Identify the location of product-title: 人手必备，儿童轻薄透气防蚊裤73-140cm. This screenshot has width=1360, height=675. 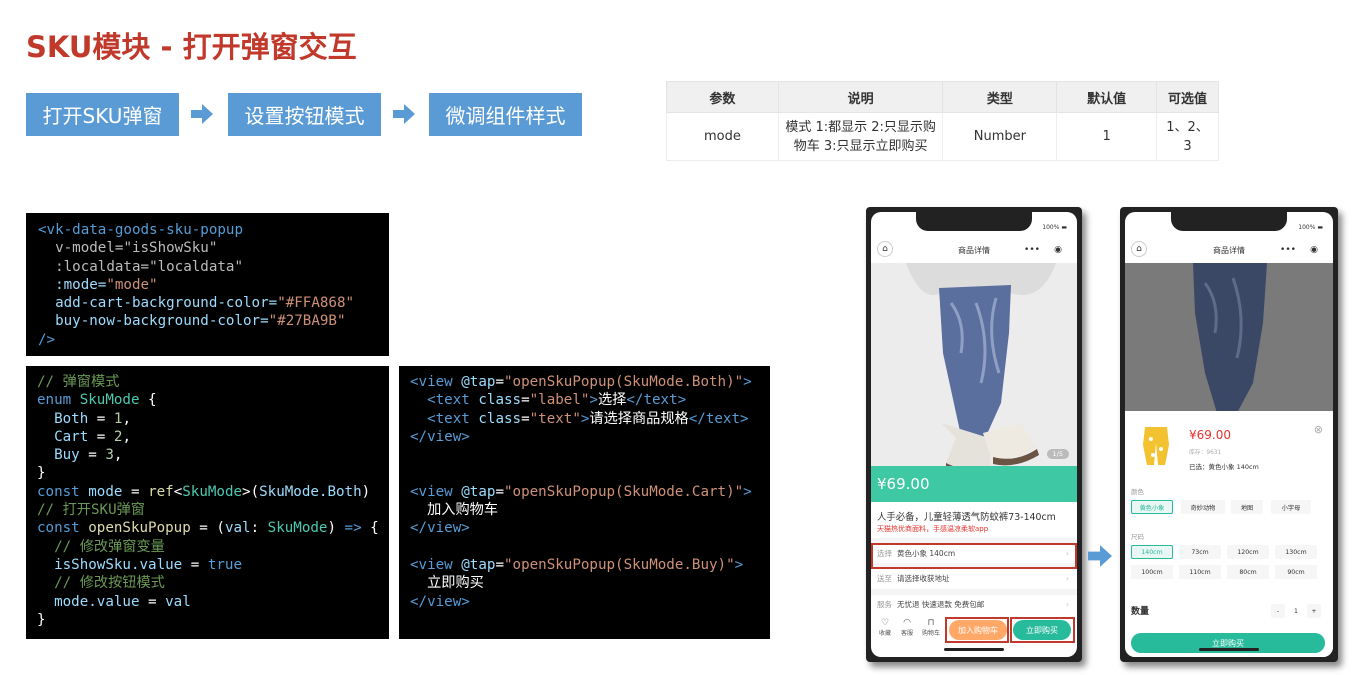
(966, 517).